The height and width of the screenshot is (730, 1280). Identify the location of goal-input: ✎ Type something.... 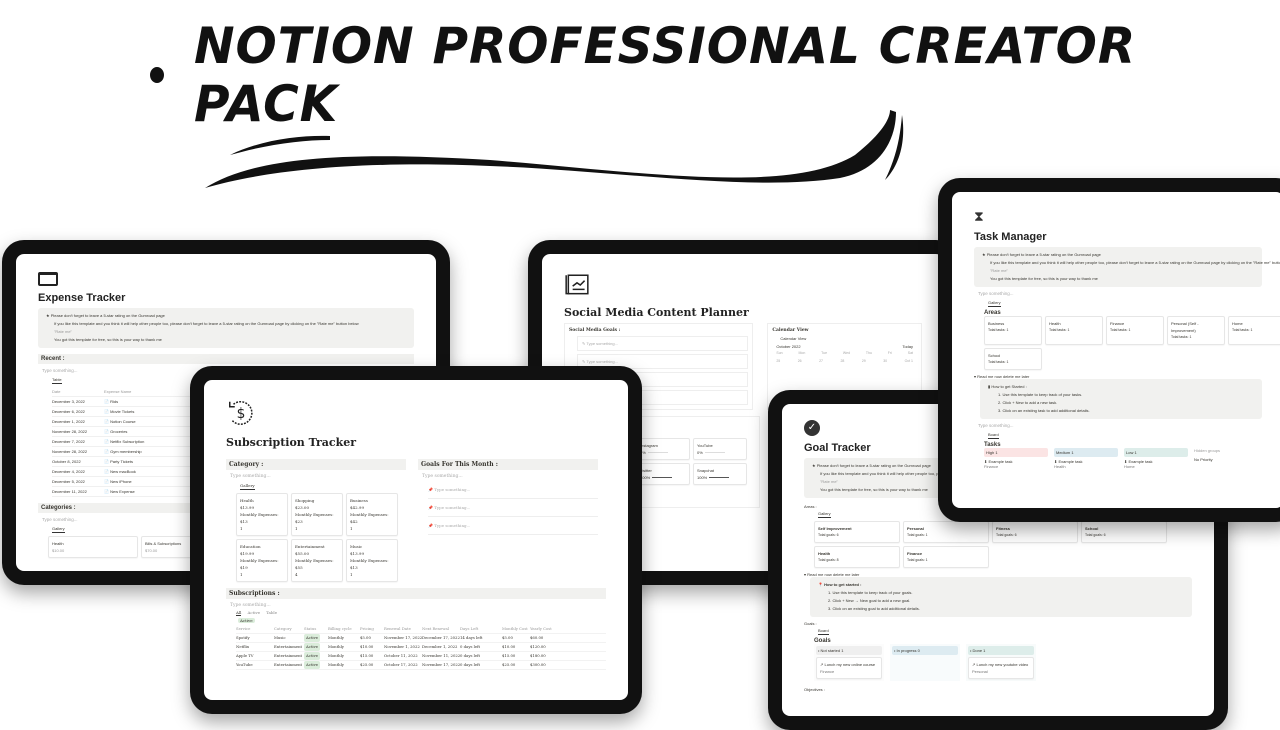
(663, 343).